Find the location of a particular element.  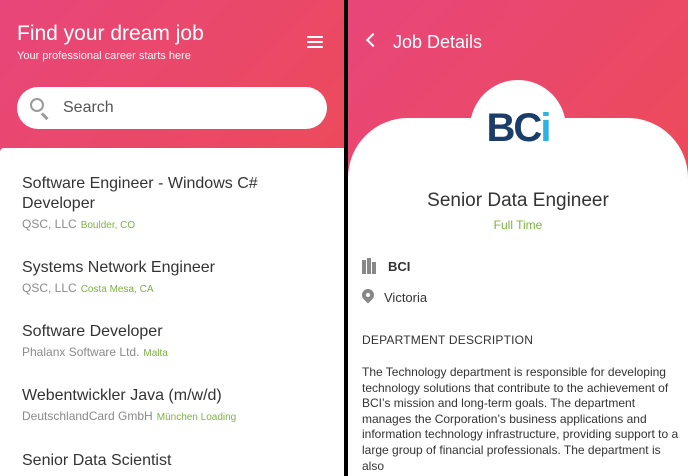

list-item: Senior Data Scientist is located at coordinates (96, 461).